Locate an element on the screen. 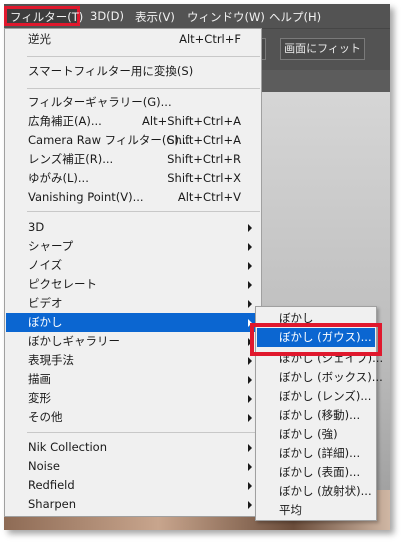 Image resolution: width=401 pixels, height=543 pixels. menu-item-label: ピクセレート is located at coordinates (62, 284).